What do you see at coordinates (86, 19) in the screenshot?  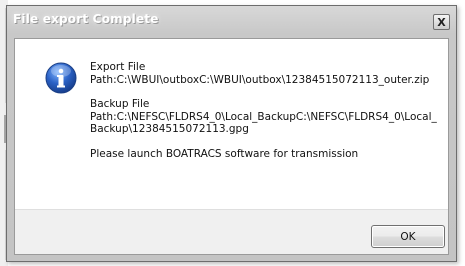 I see `dialog-title: File export Complete` at bounding box center [86, 19].